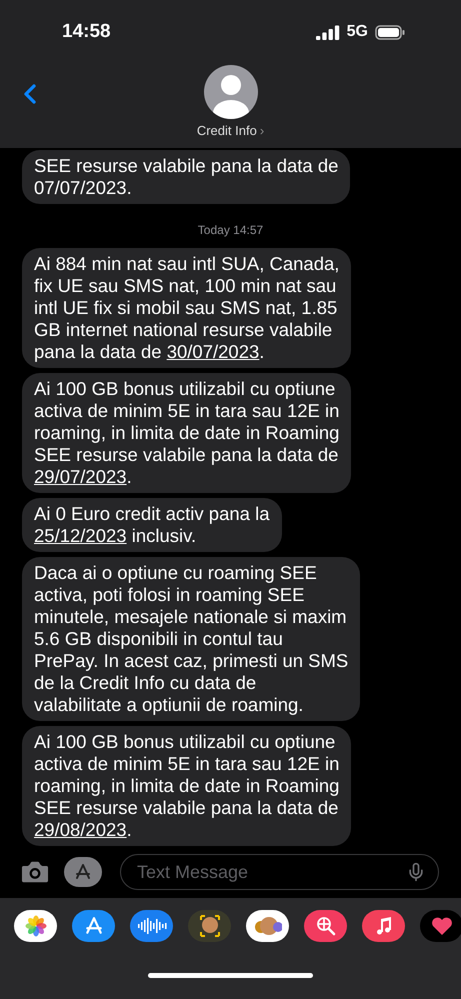 The height and width of the screenshot is (999, 461). What do you see at coordinates (187, 433) in the screenshot?
I see `message-bubble: Ai 100 GB bonus utilizabil cu optiune activa de minim 5E in tara sau 12E in roaming, in limita de date in Roaming SEE resurse valabile pana la data de 29/07/2023.` at bounding box center [187, 433].